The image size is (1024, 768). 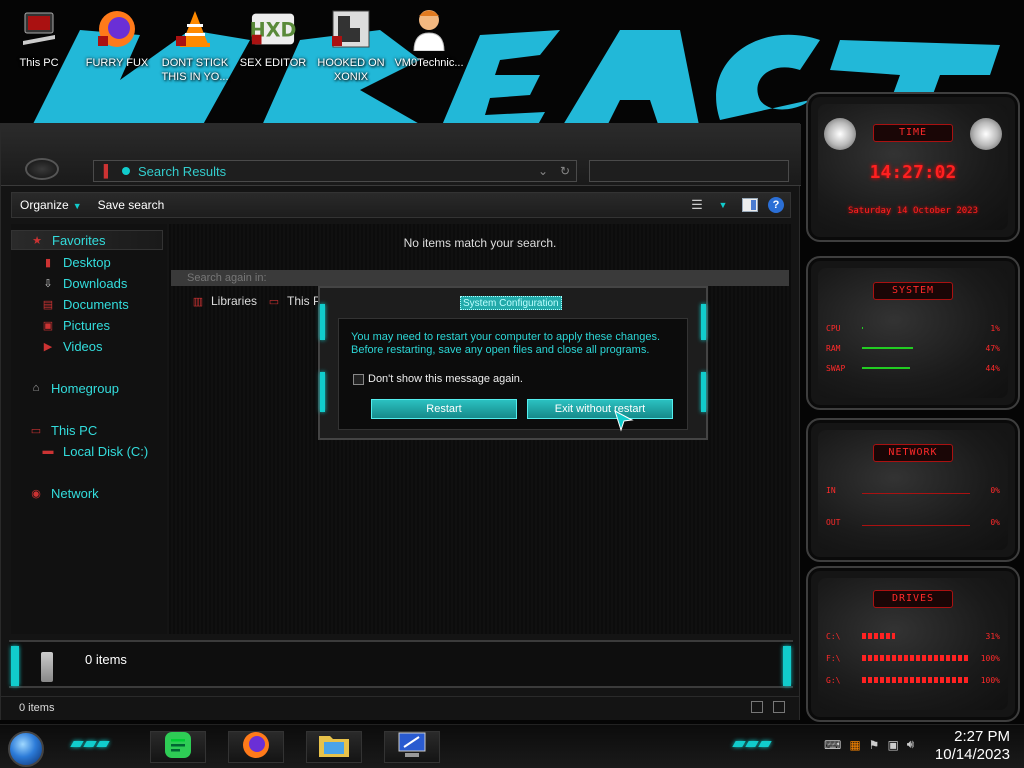 I want to click on system-config-icon, so click(x=412, y=747).